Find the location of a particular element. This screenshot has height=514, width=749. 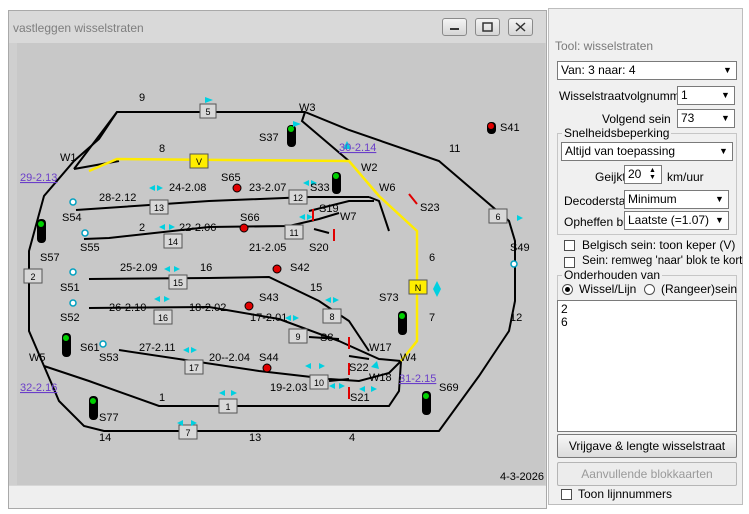

block-16: 16 is located at coordinates (163, 317).